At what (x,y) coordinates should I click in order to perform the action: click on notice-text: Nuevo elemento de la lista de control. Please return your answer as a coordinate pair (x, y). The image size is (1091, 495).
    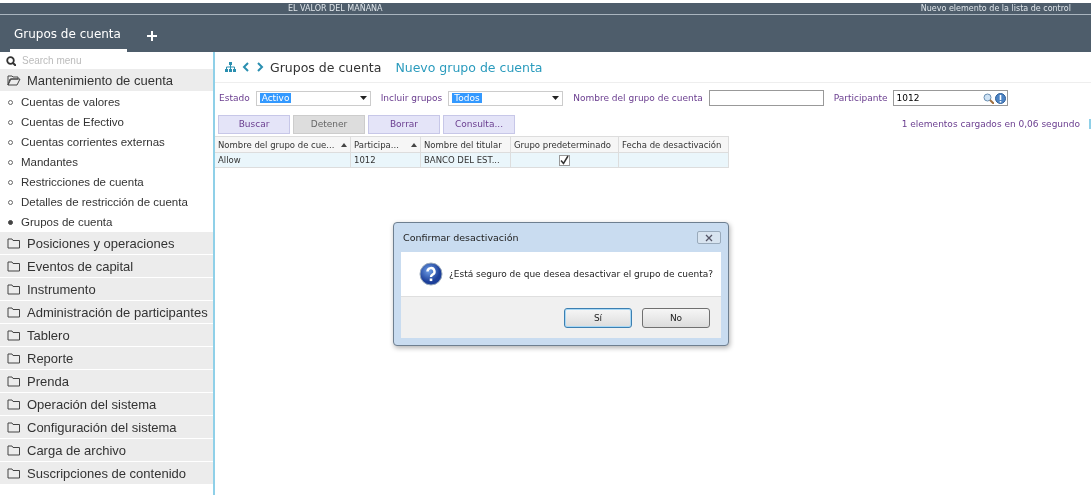
    Looking at the image, I should click on (995, 8).